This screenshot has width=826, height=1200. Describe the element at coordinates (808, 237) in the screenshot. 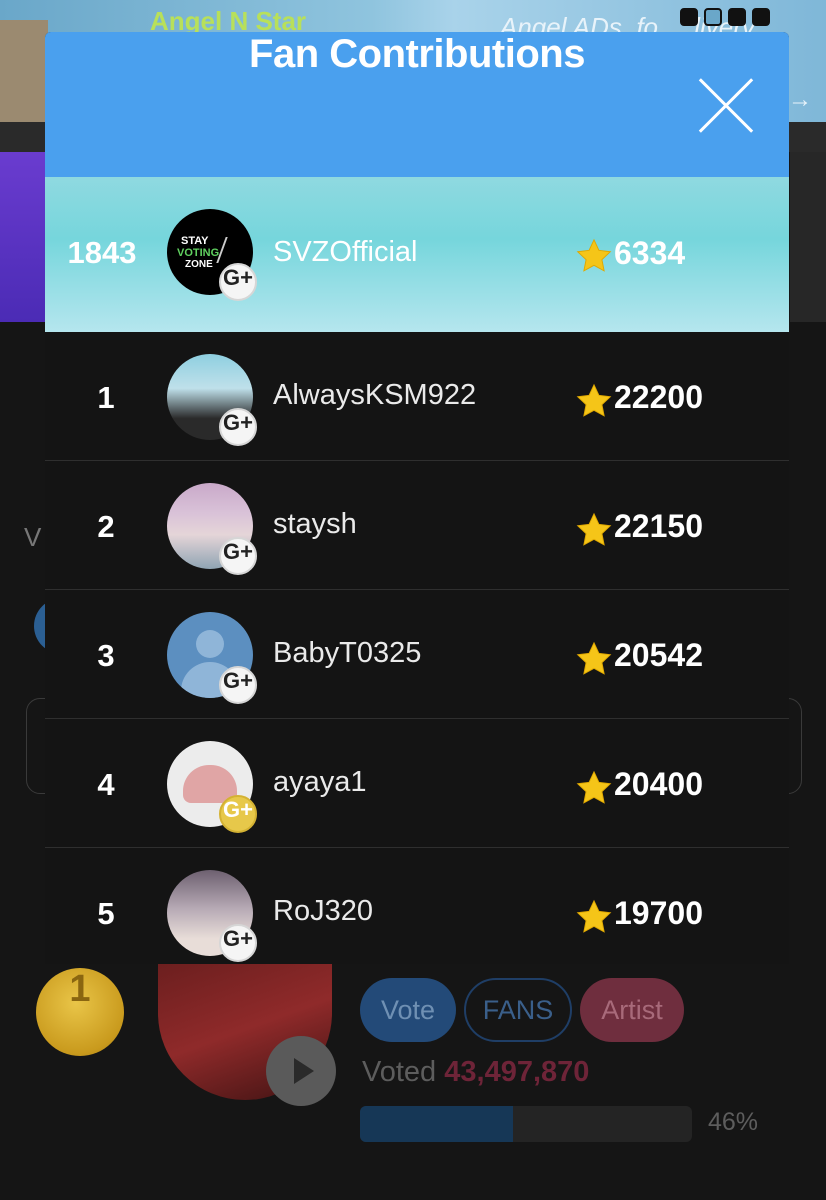

I see `background-right-panel` at that location.